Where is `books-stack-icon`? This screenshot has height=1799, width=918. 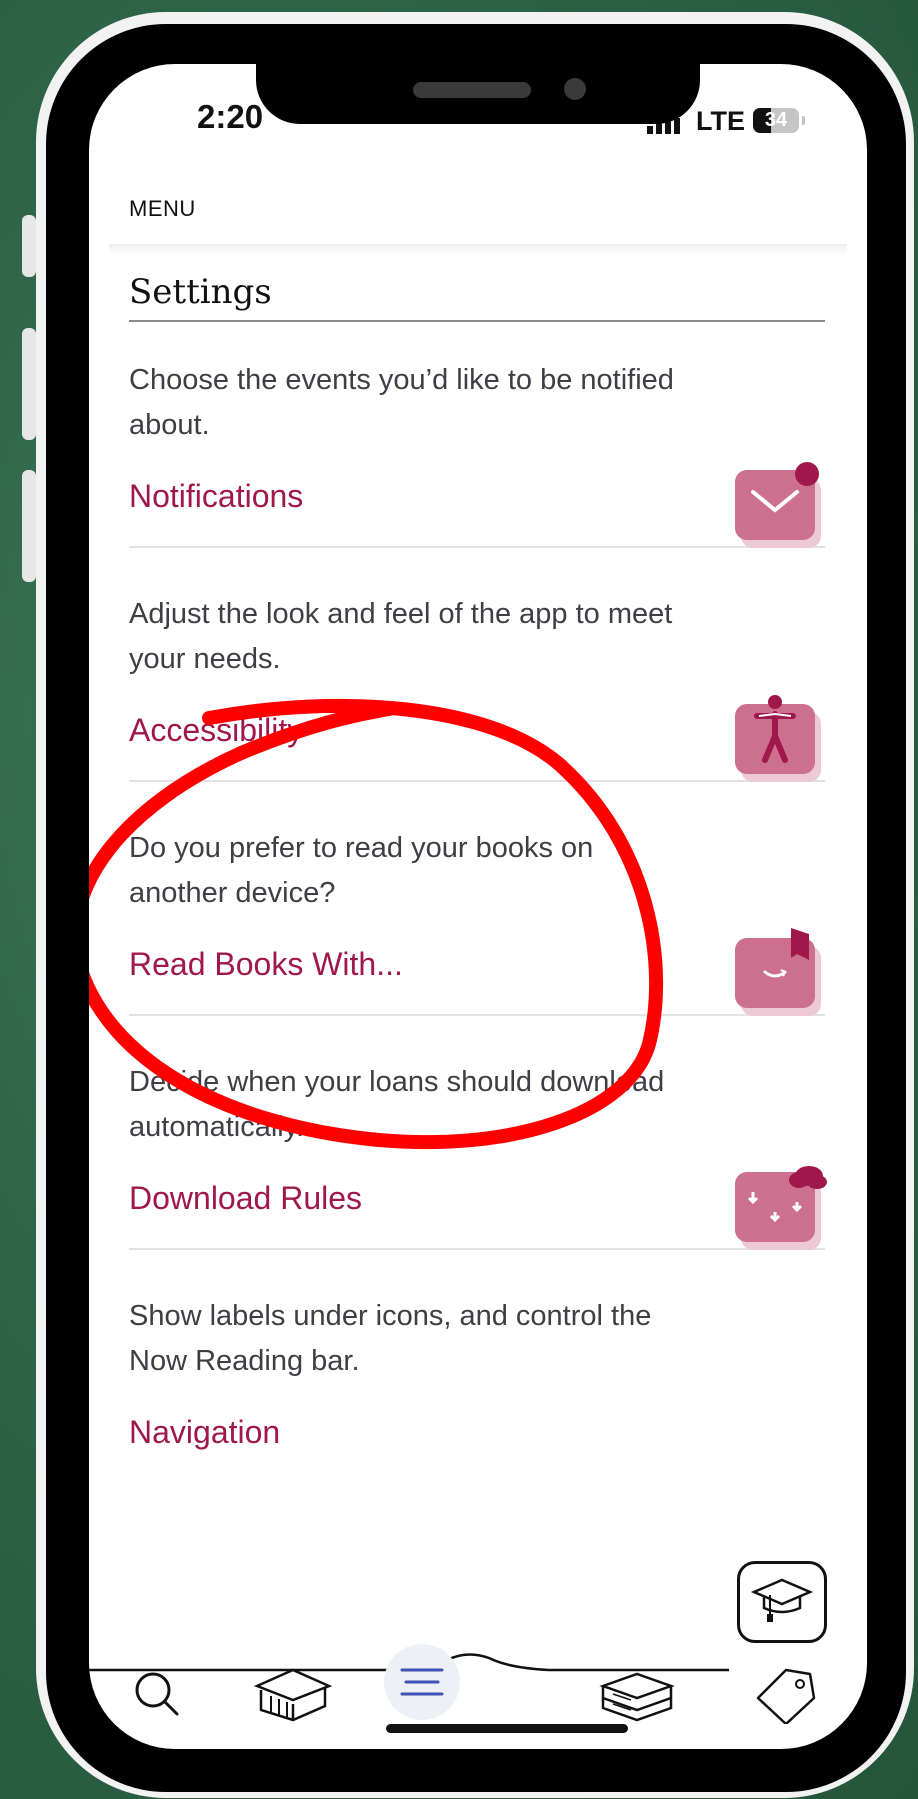 books-stack-icon is located at coordinates (637, 1697).